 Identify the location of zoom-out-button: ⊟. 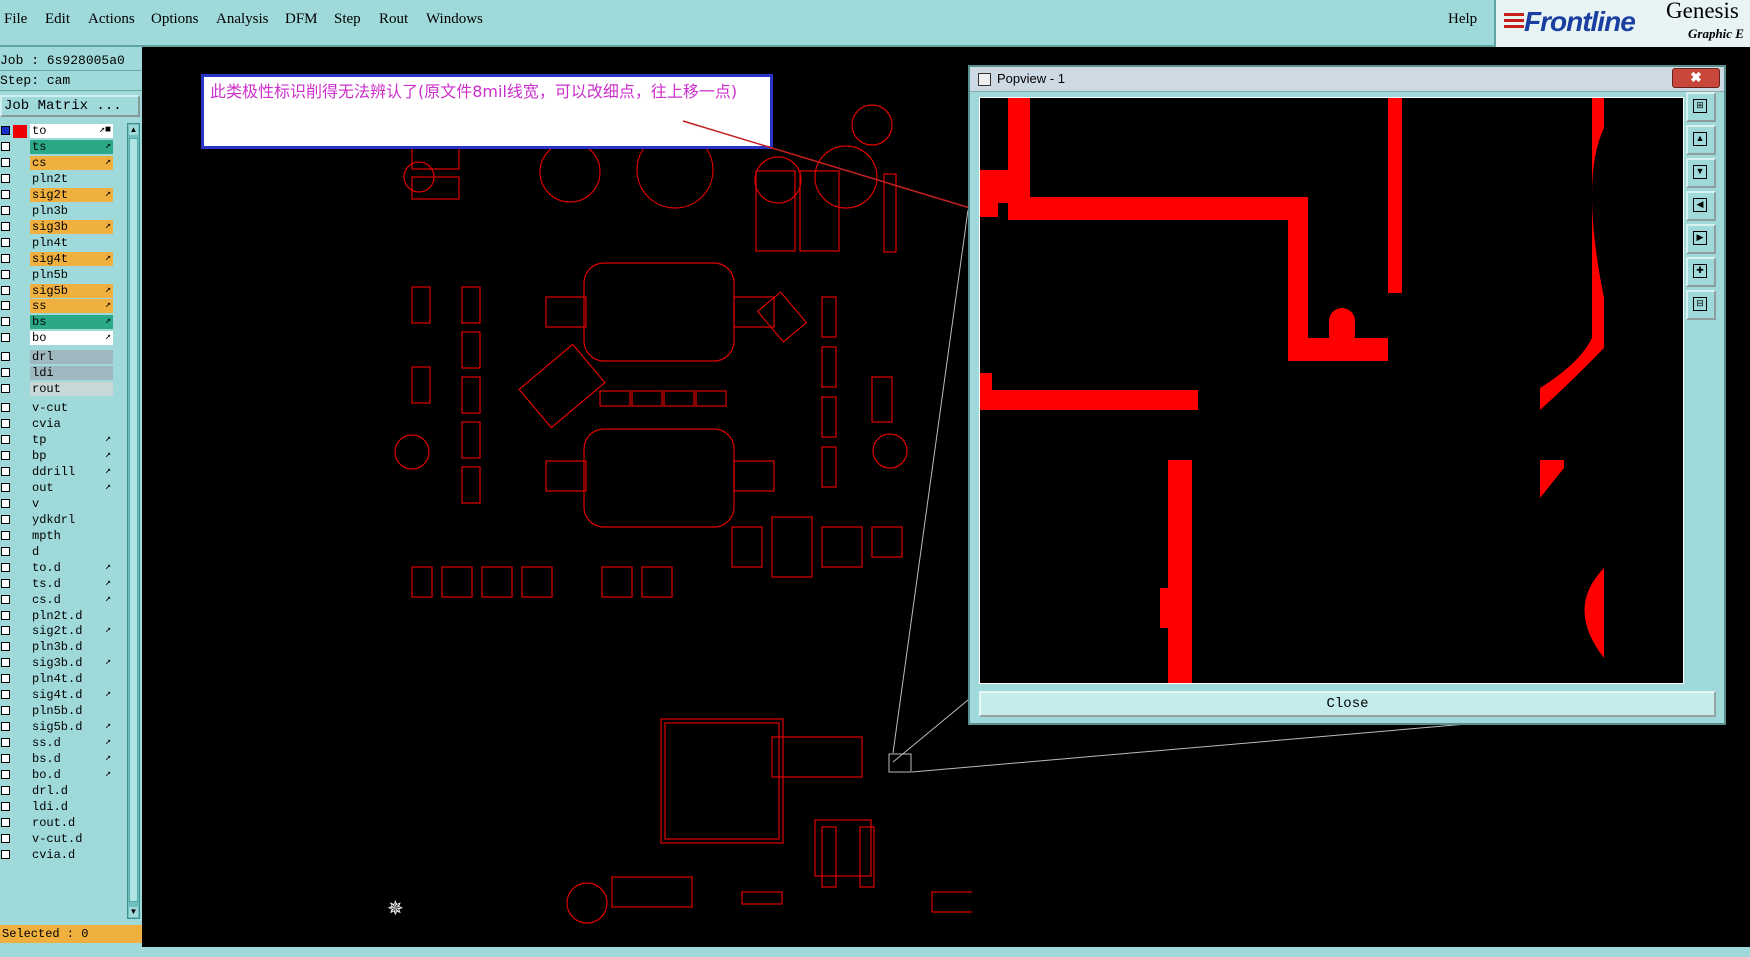
(1701, 305).